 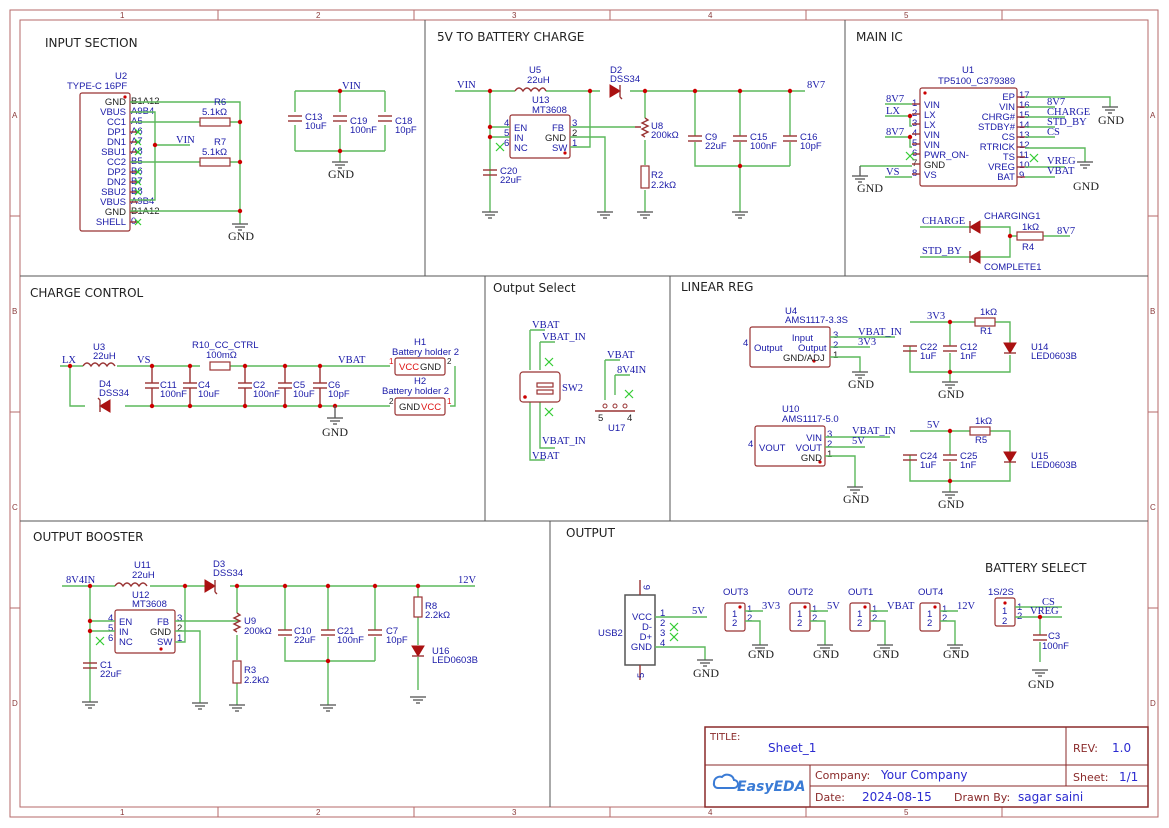 What do you see at coordinates (1010, 348) in the screenshot?
I see `u14-led-icon` at bounding box center [1010, 348].